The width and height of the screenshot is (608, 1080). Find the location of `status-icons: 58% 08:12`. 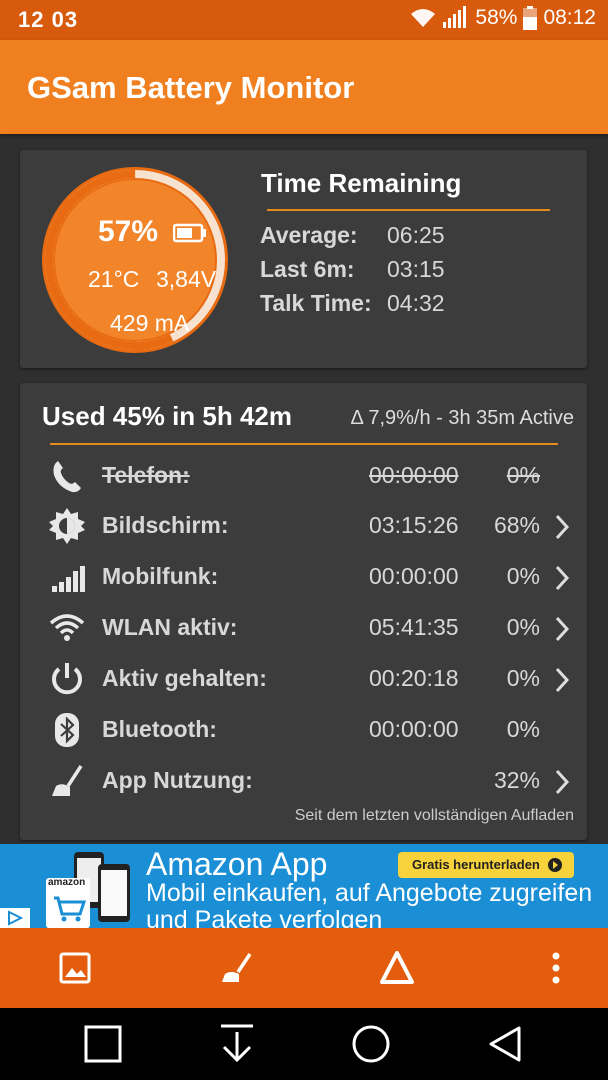

status-icons: 58% 08:12 is located at coordinates (502, 18).